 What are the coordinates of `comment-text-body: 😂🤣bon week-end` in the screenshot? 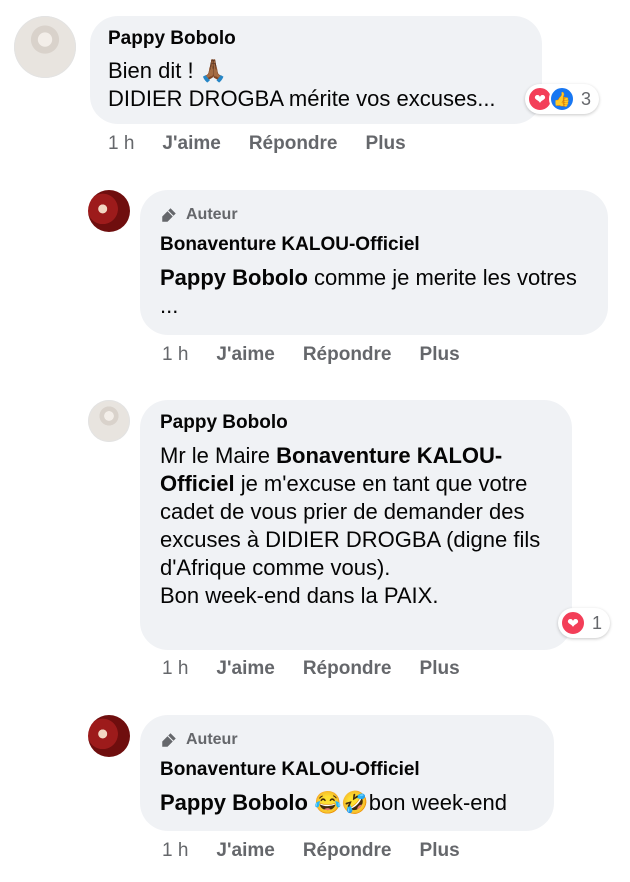 It's located at (407, 802).